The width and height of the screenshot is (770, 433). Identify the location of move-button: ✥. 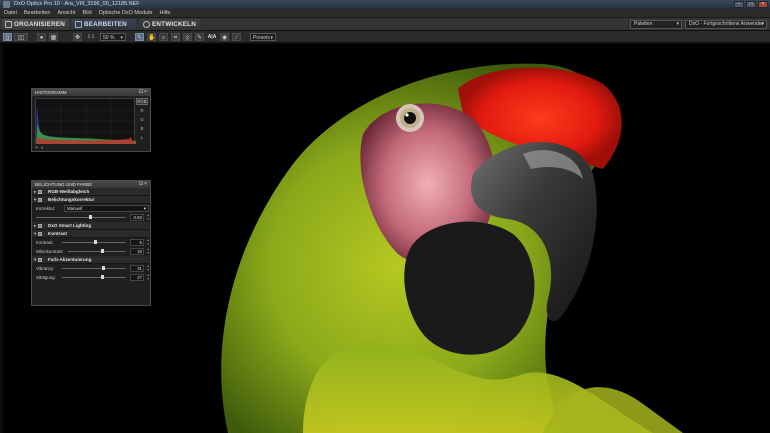
(77, 37).